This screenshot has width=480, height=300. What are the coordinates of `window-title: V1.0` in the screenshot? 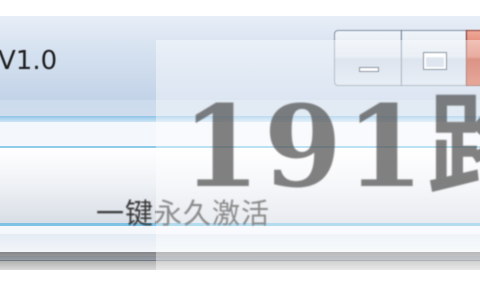 It's located at (29, 61).